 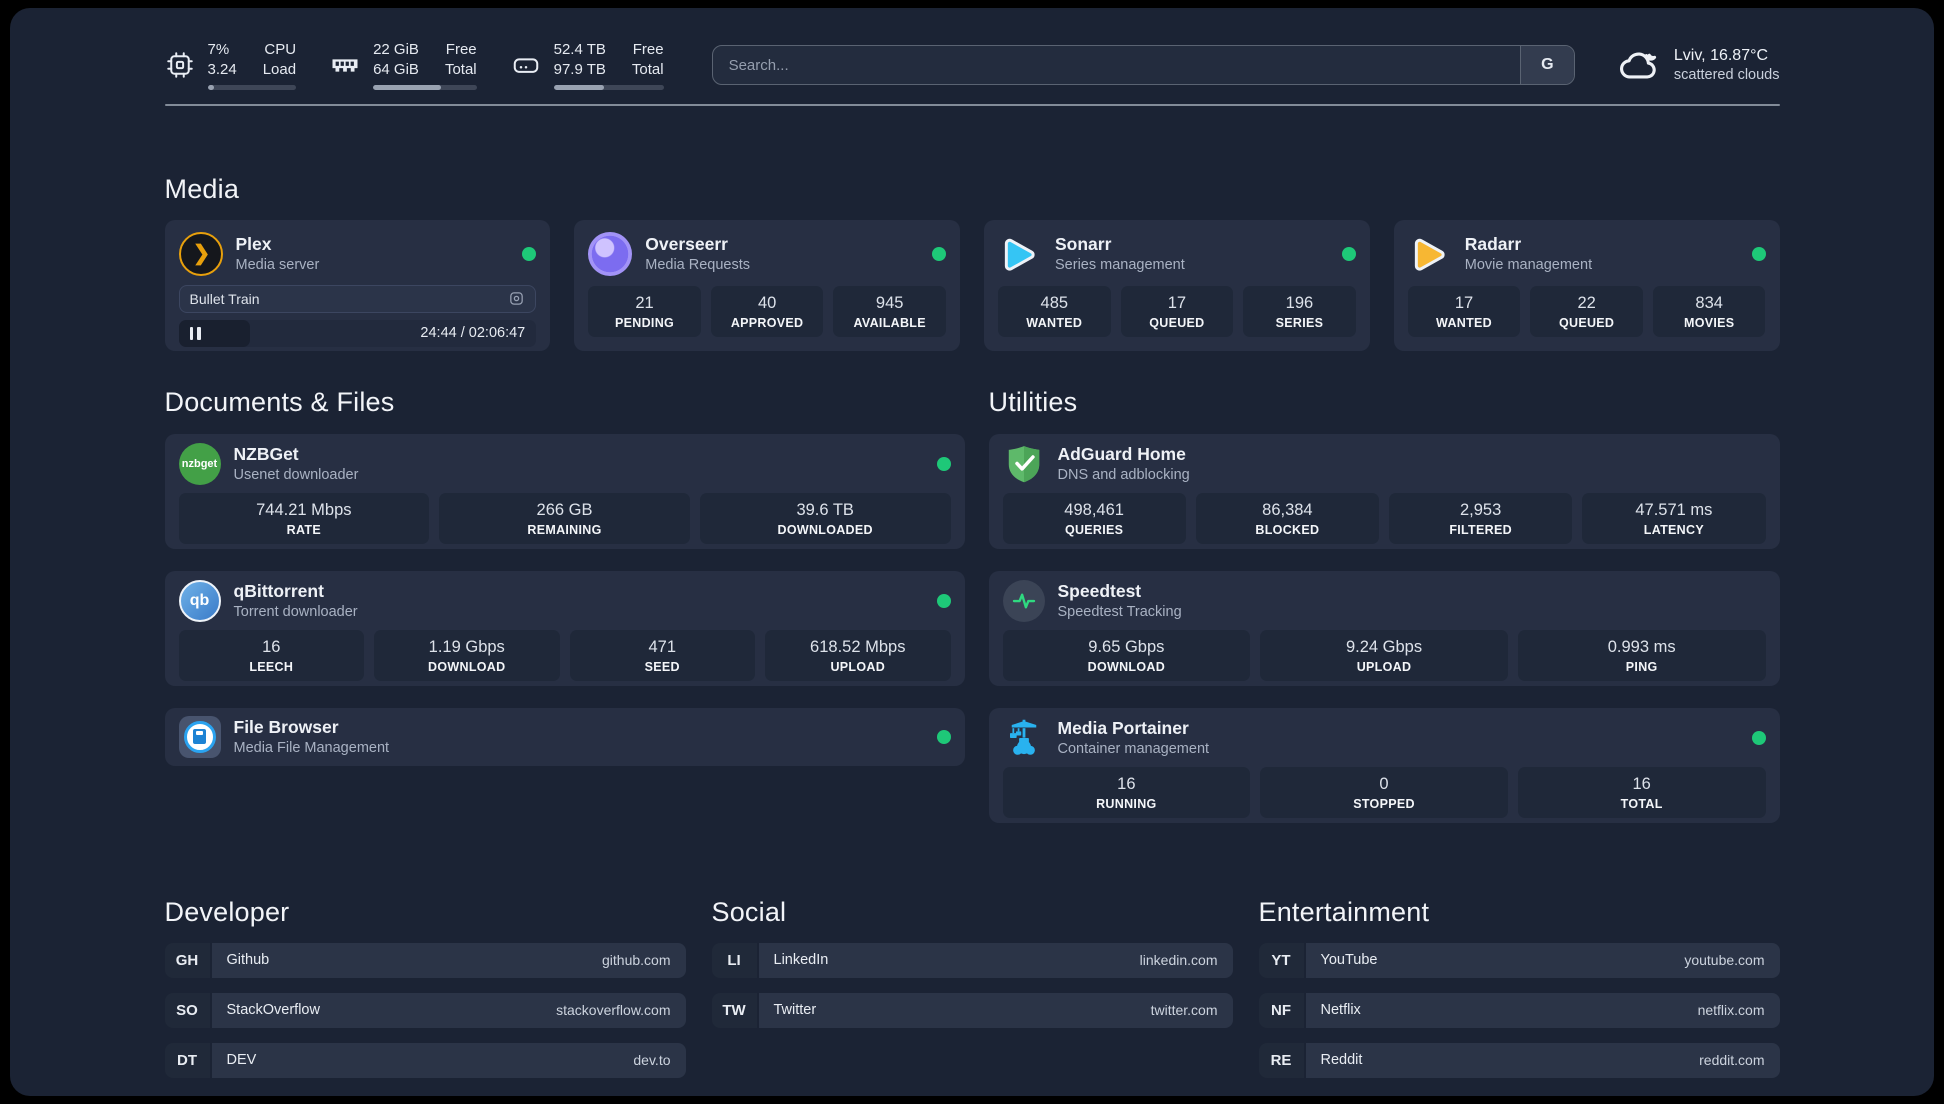 I want to click on cloud-icon, so click(x=1638, y=65).